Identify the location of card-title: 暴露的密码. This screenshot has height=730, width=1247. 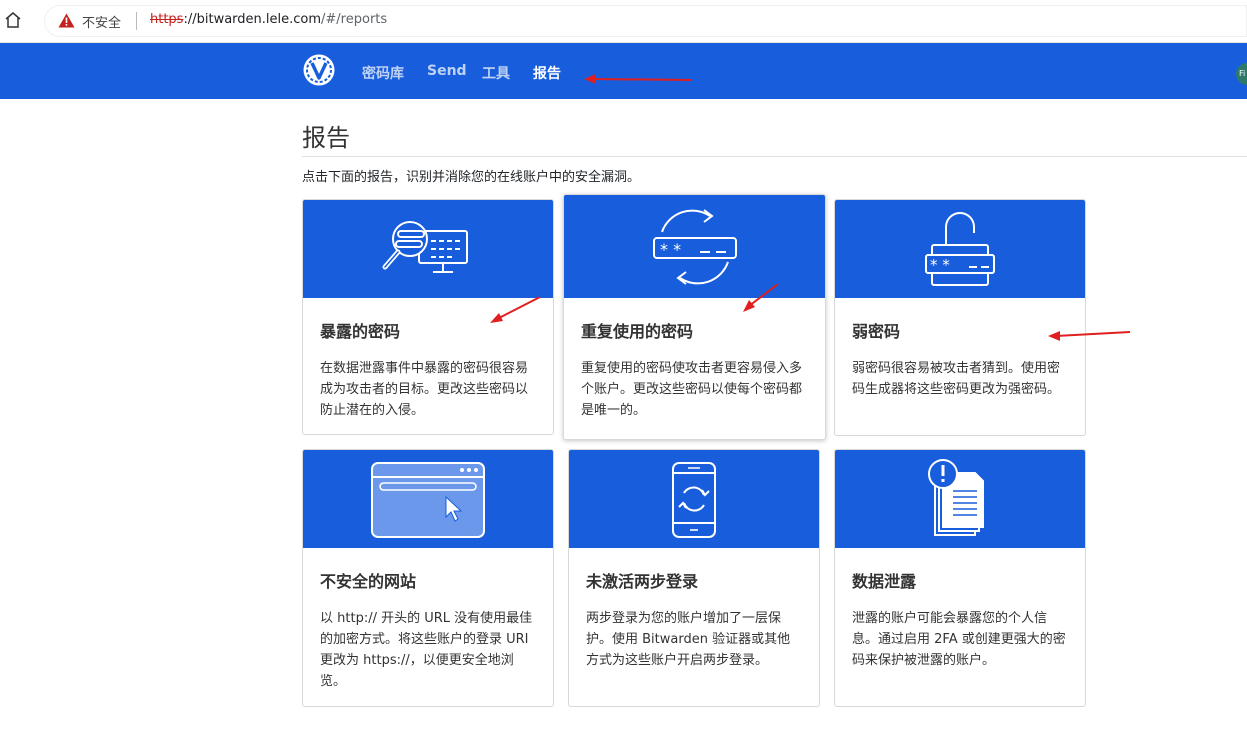
(360, 331).